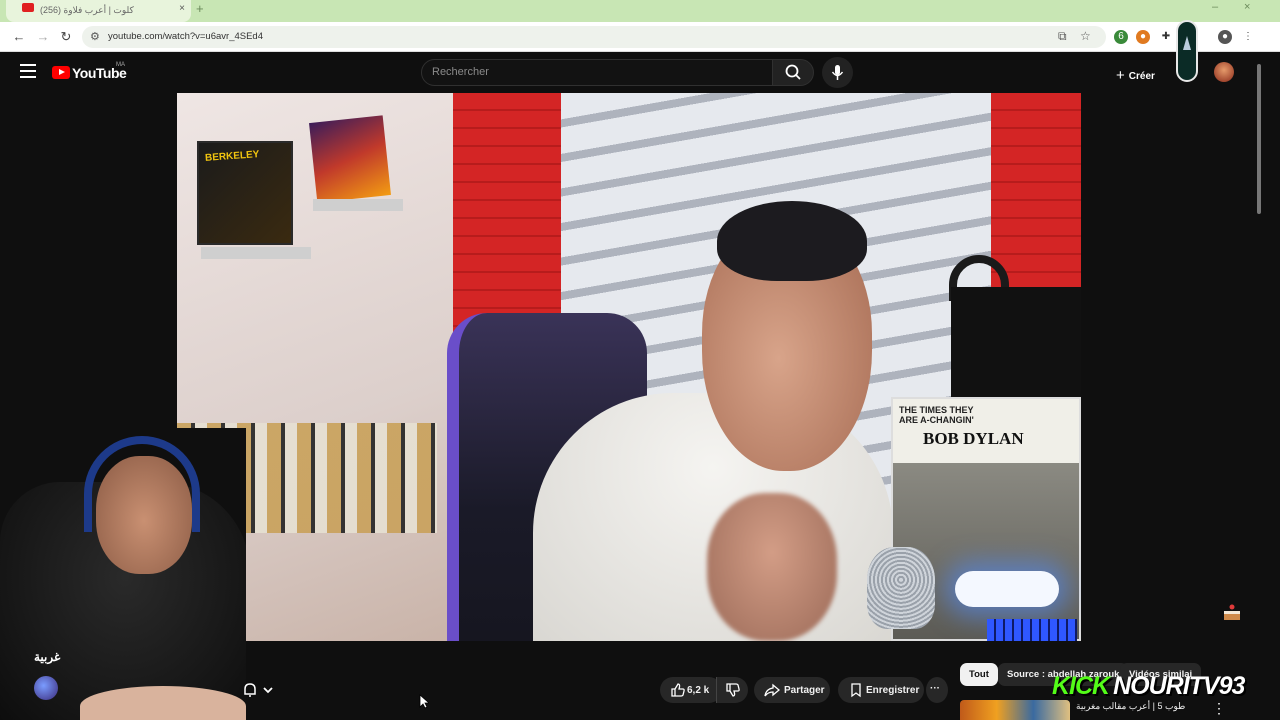 The height and width of the screenshot is (720, 1280). I want to click on channel-name: غربية, so click(47, 657).